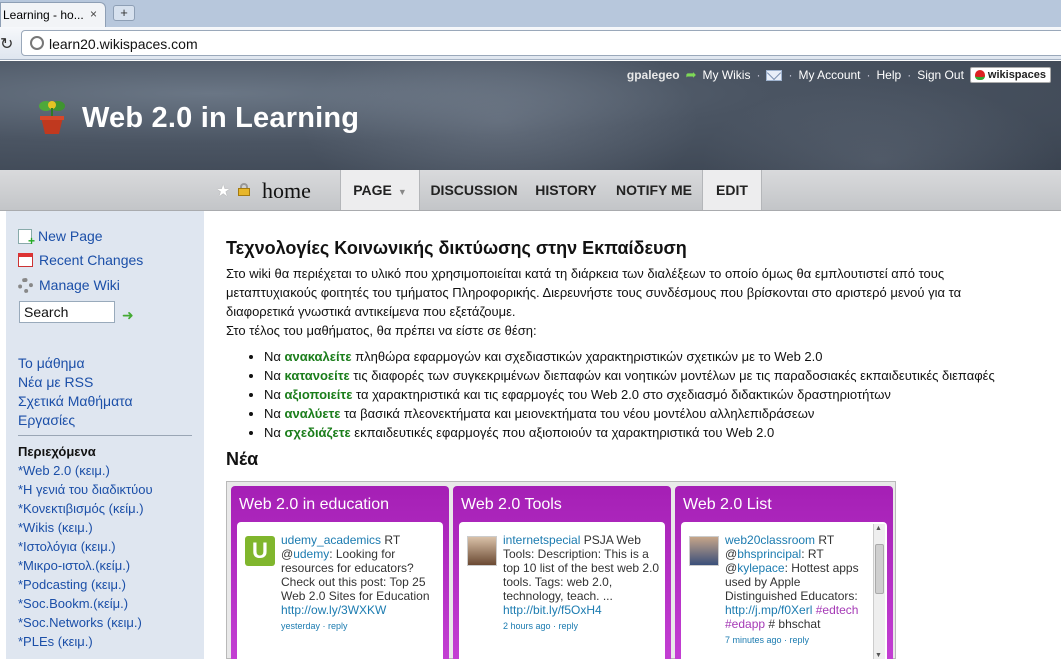 This screenshot has height=659, width=1061. What do you see at coordinates (566, 190) in the screenshot?
I see `tab-history: HISTORY` at bounding box center [566, 190].